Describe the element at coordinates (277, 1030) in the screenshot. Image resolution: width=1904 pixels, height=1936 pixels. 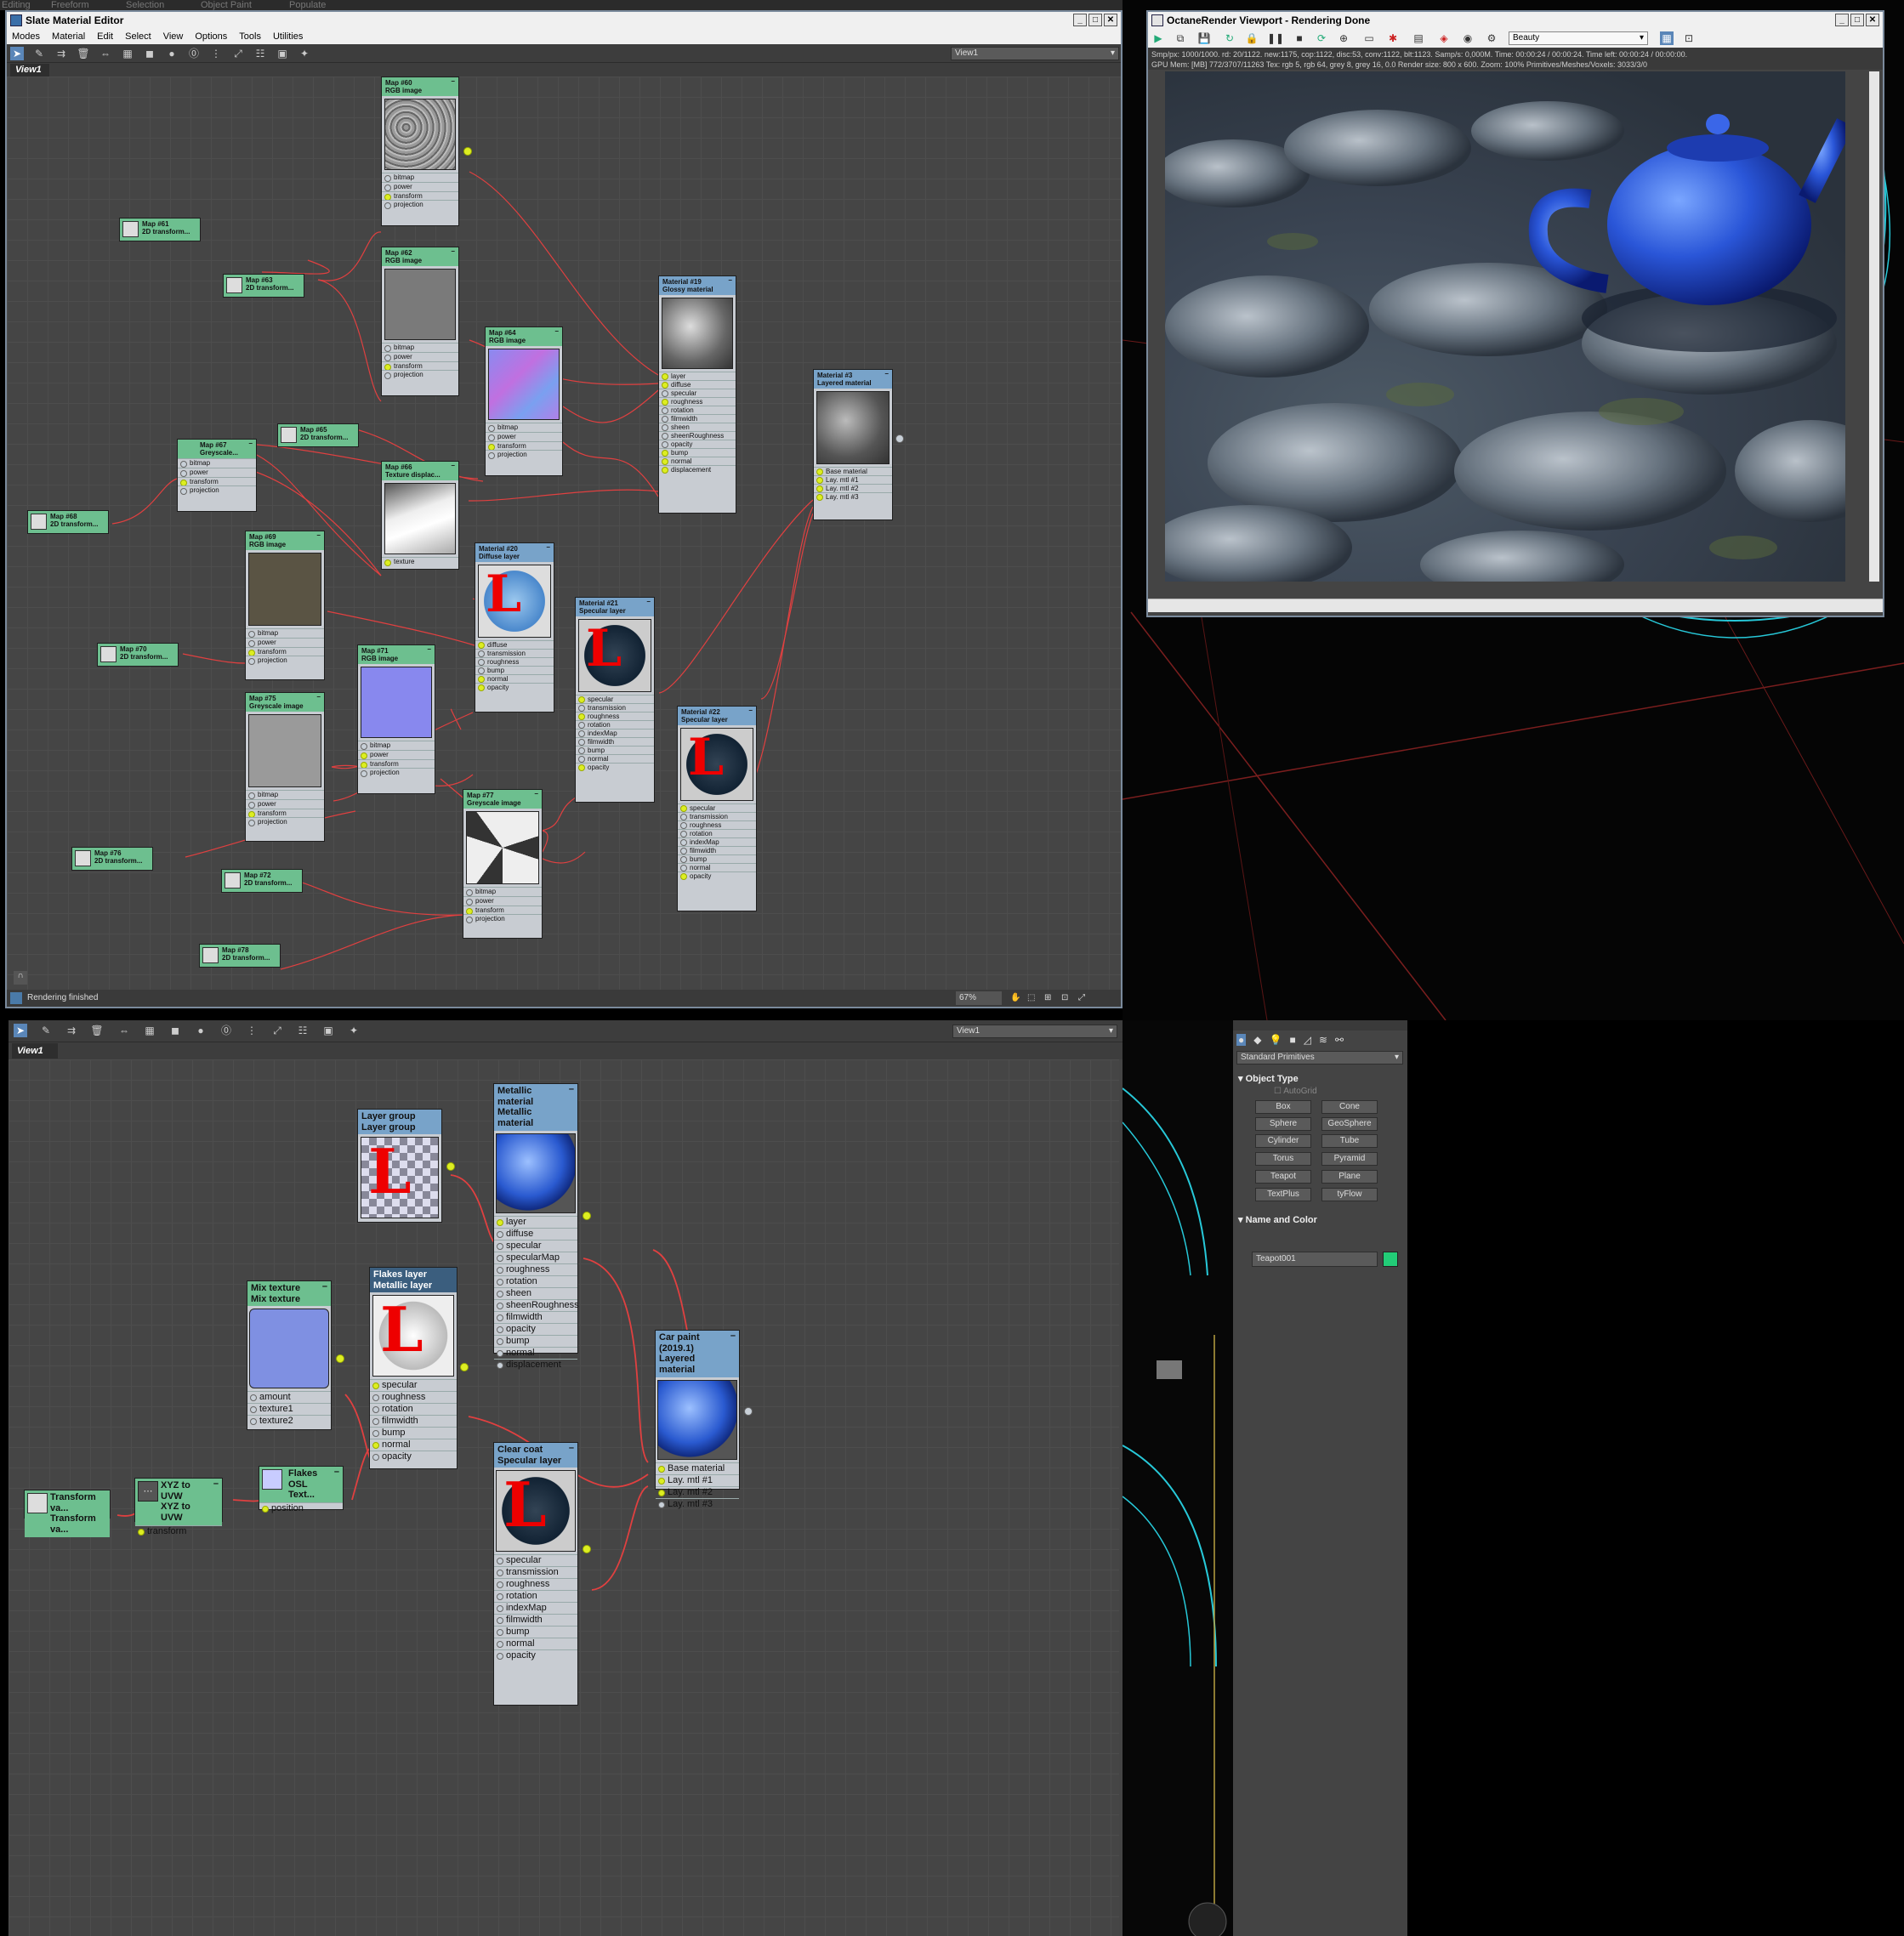
I see `layout-children-icon: ⤢` at that location.